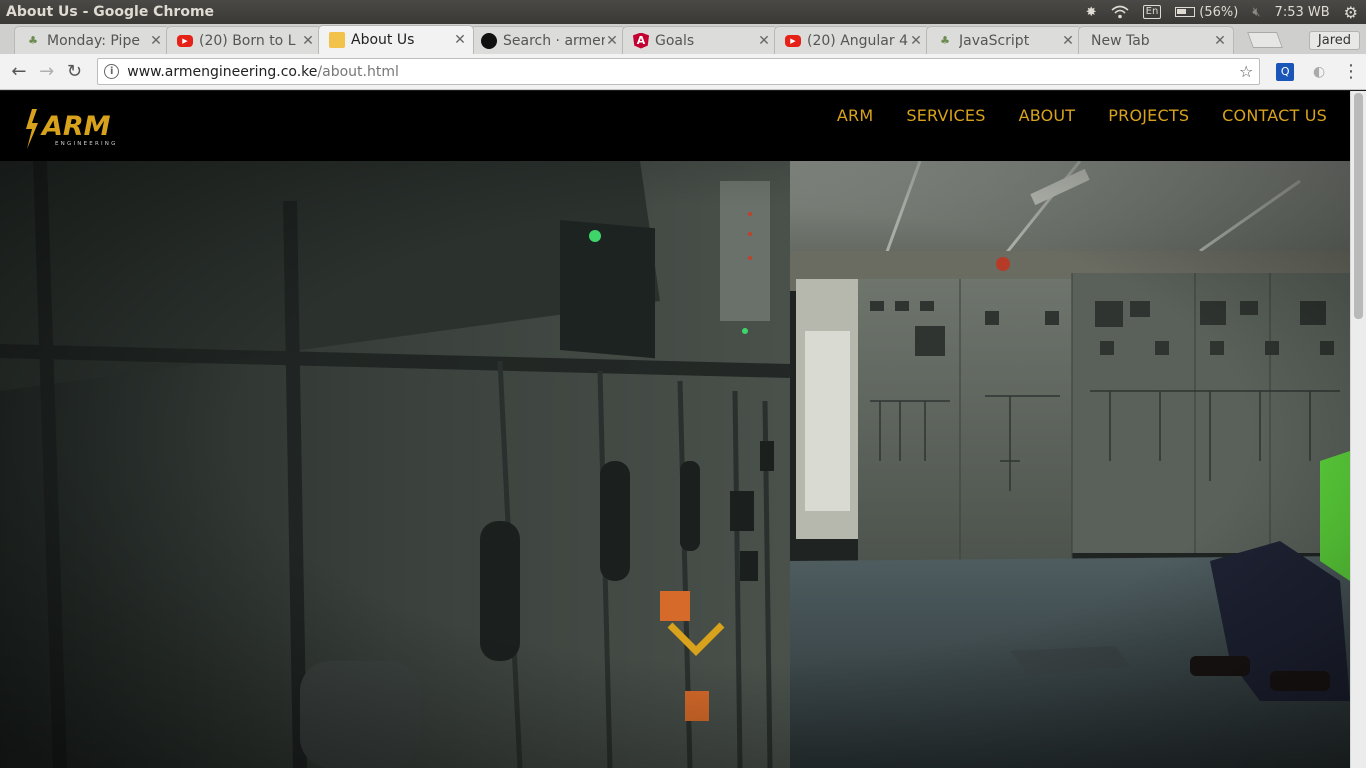 The height and width of the screenshot is (768, 1366). I want to click on nav-contact-us: CONTACT US, so click(1274, 115).